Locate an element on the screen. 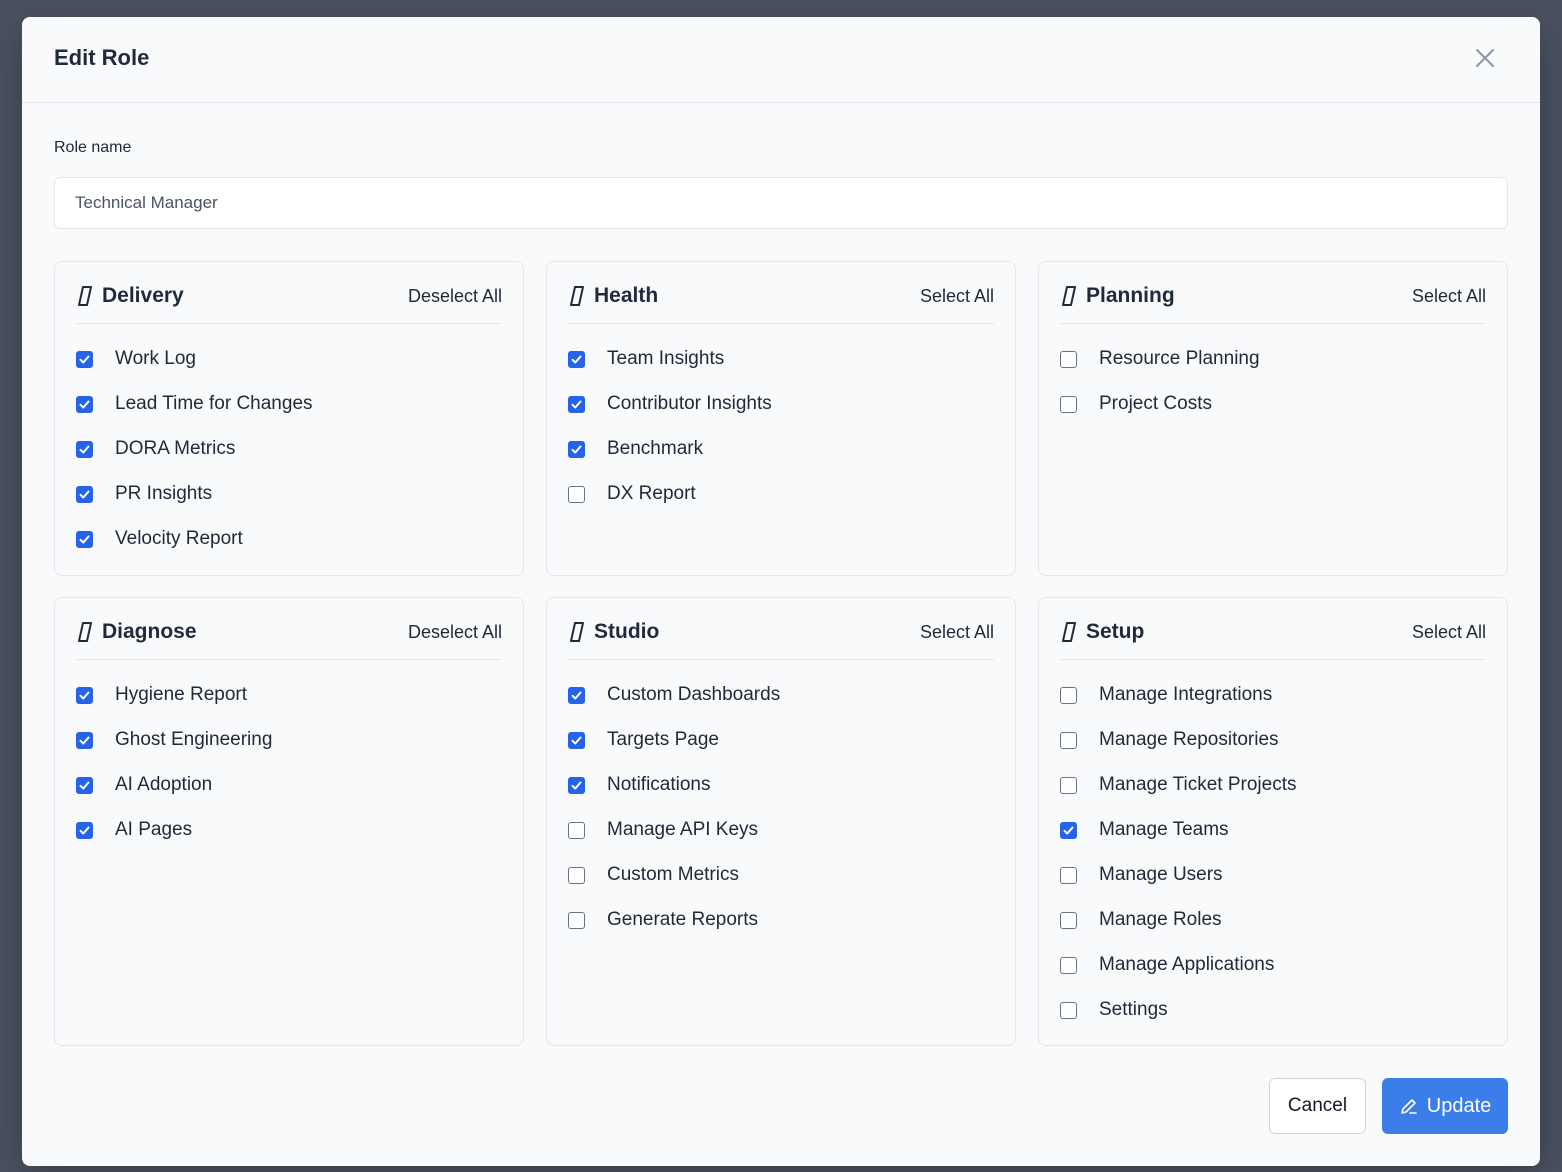 The image size is (1562, 1172). permission-item: Manage Applications is located at coordinates (1167, 965).